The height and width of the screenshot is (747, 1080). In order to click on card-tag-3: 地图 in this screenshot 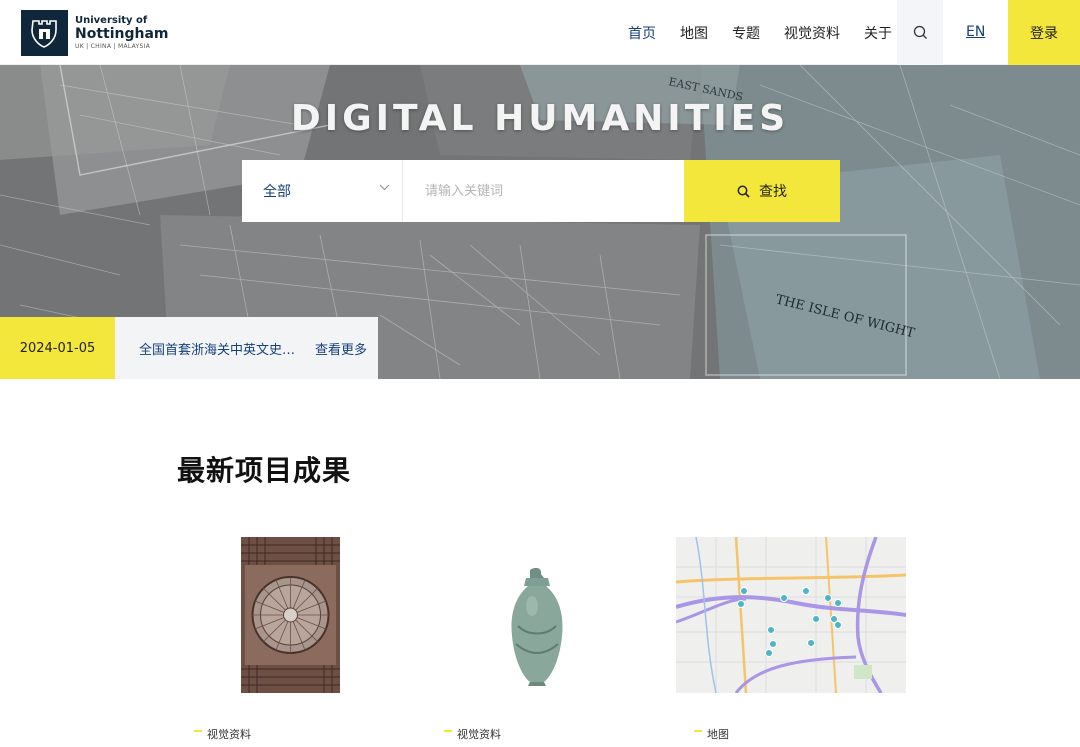, I will do `click(711, 734)`.